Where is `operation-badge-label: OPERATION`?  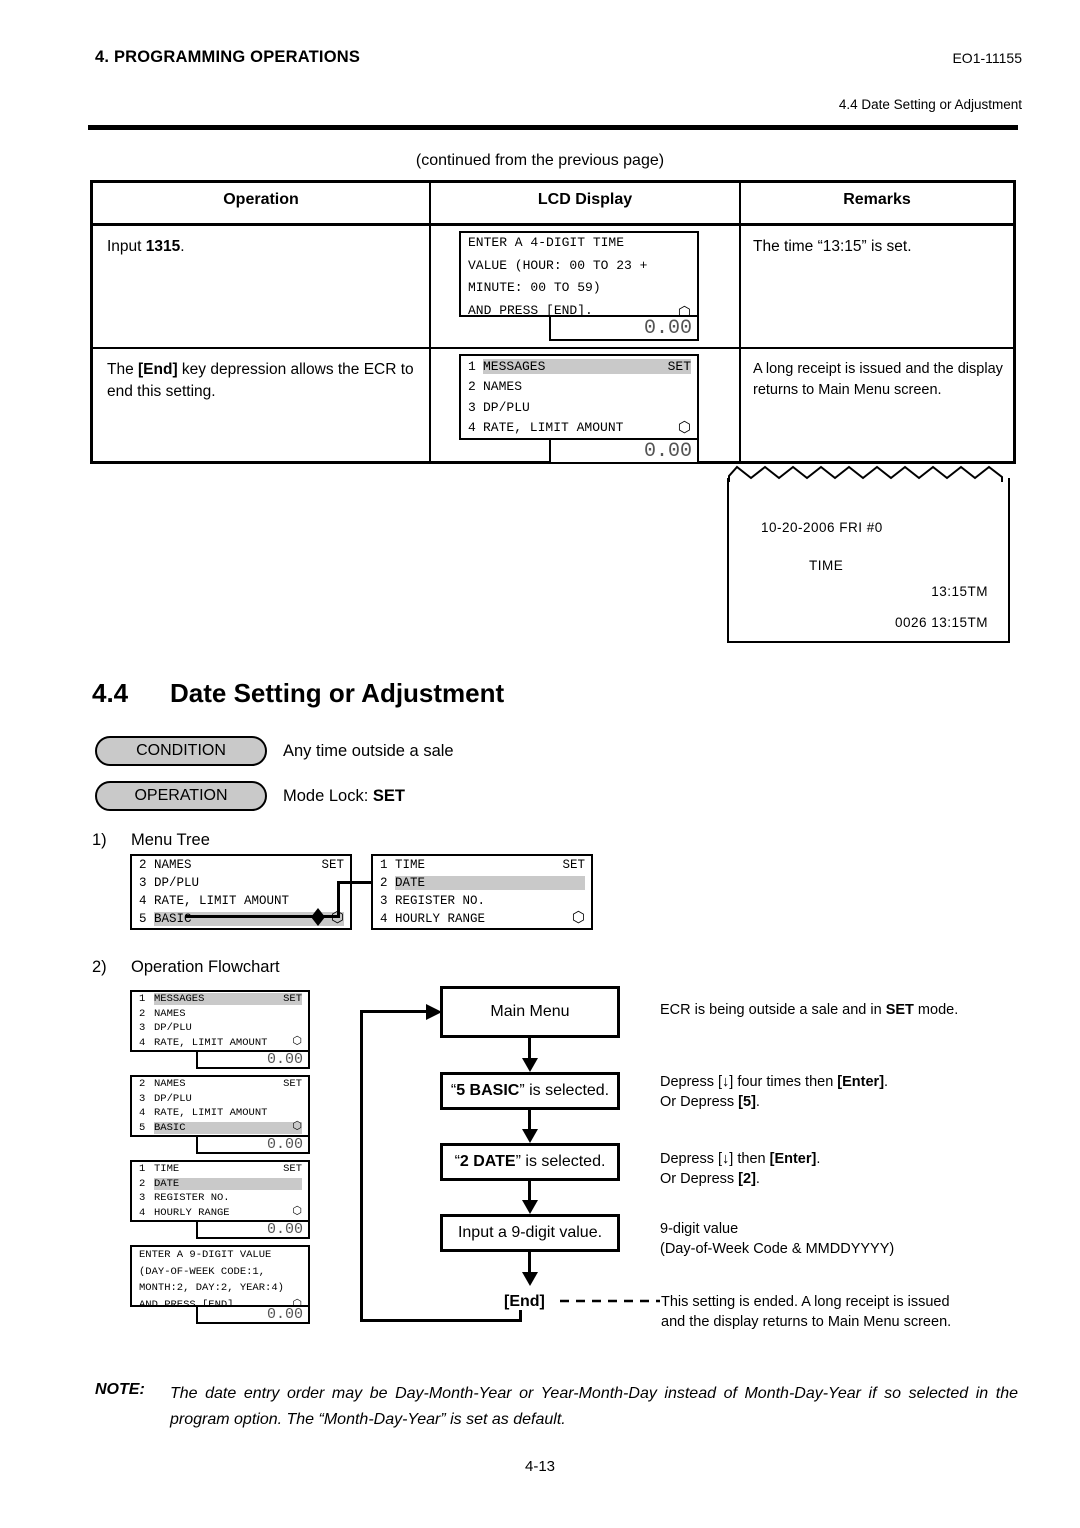
operation-badge-label: OPERATION is located at coordinates (181, 795).